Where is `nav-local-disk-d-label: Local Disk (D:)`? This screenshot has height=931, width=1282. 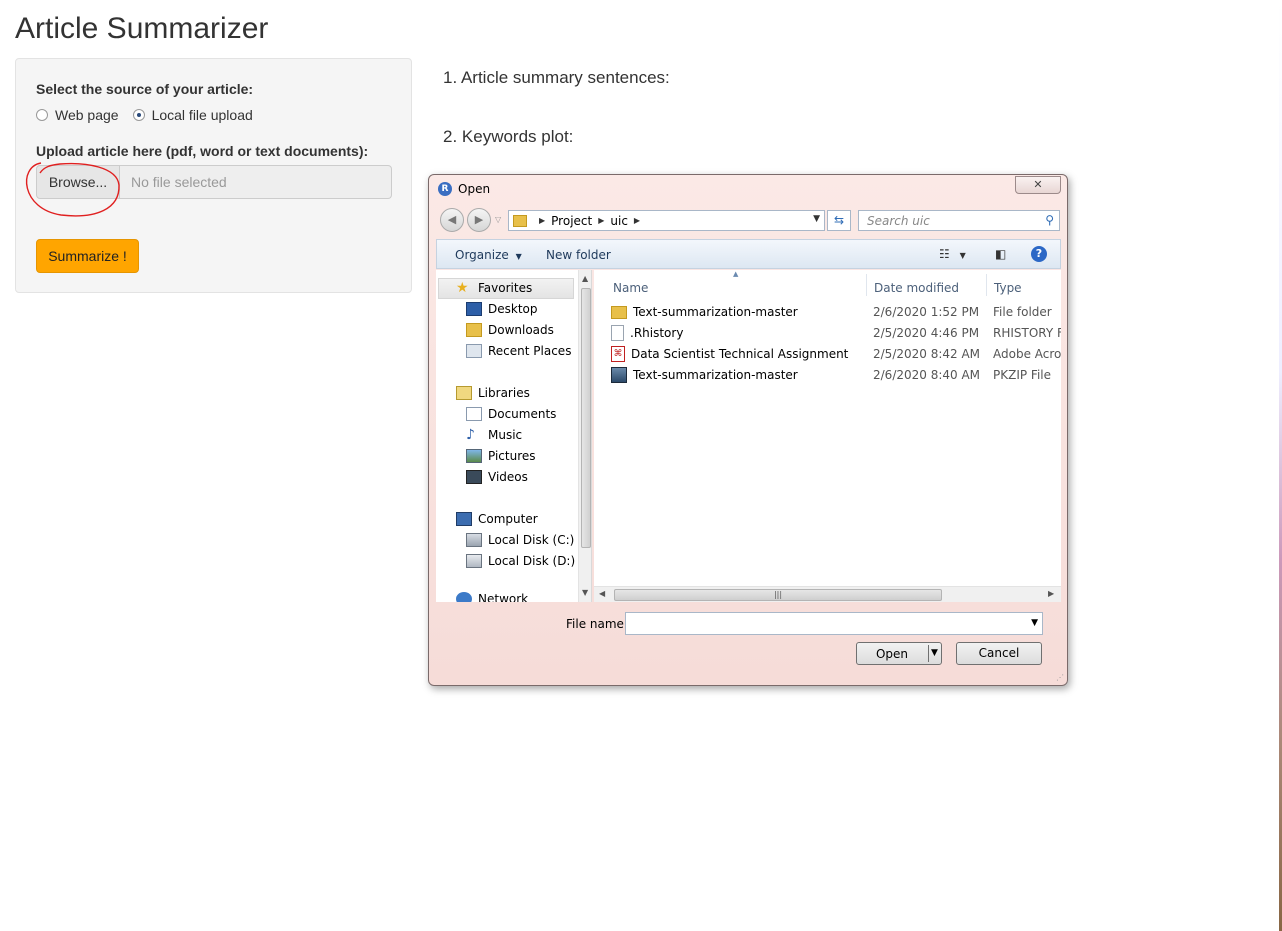
nav-local-disk-d-label: Local Disk (D:) is located at coordinates (532, 561).